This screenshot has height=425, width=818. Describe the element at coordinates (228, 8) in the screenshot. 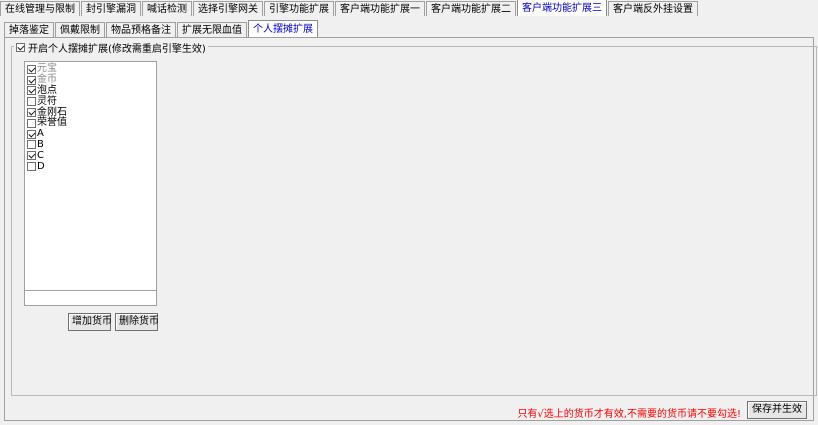

I see `main-tab-3: 选择引擎网关` at that location.